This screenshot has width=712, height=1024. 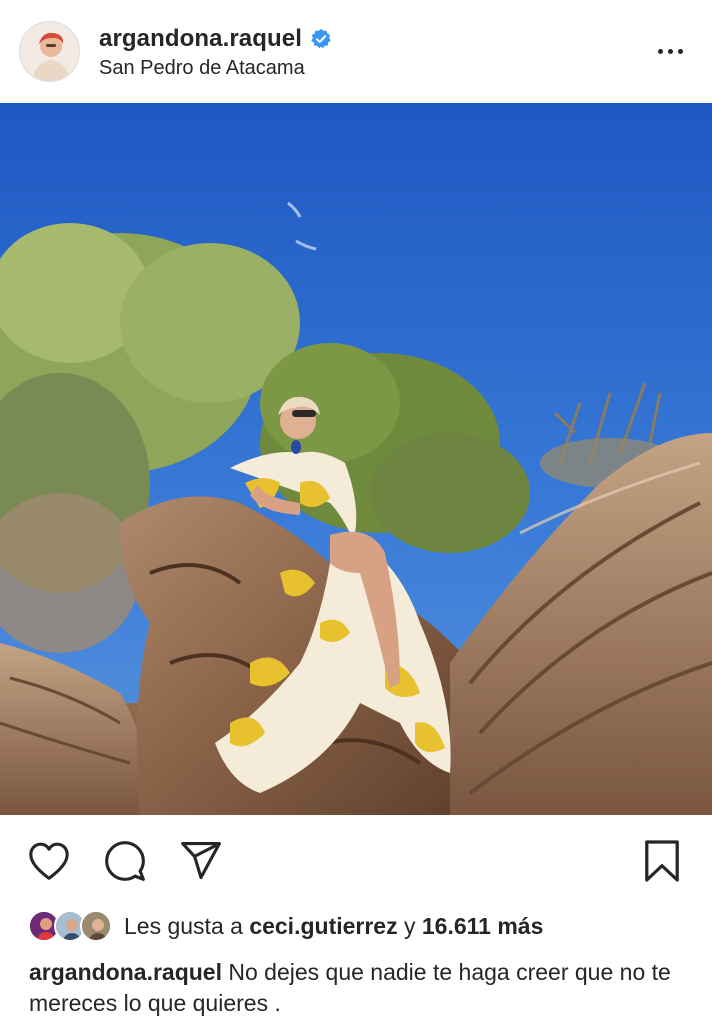 What do you see at coordinates (201, 861) in the screenshot?
I see `send-icon` at bounding box center [201, 861].